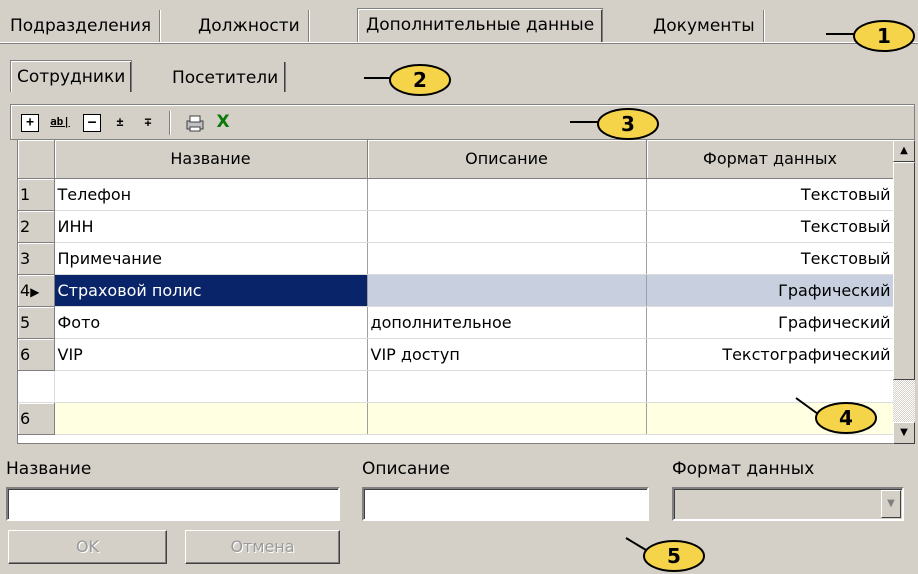 Image resolution: width=918 pixels, height=574 pixels. I want to click on cell-name: VIP, so click(211, 354).